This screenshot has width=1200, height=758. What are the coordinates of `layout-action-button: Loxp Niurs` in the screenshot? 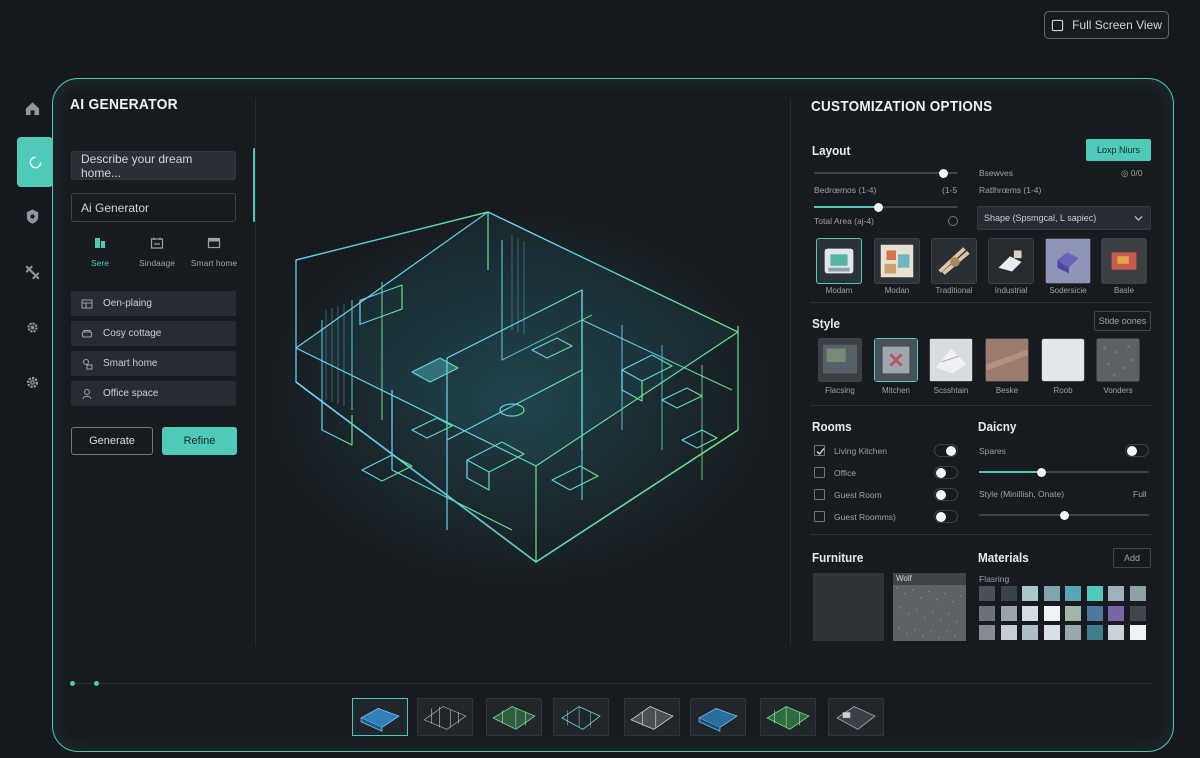 It's located at (1118, 150).